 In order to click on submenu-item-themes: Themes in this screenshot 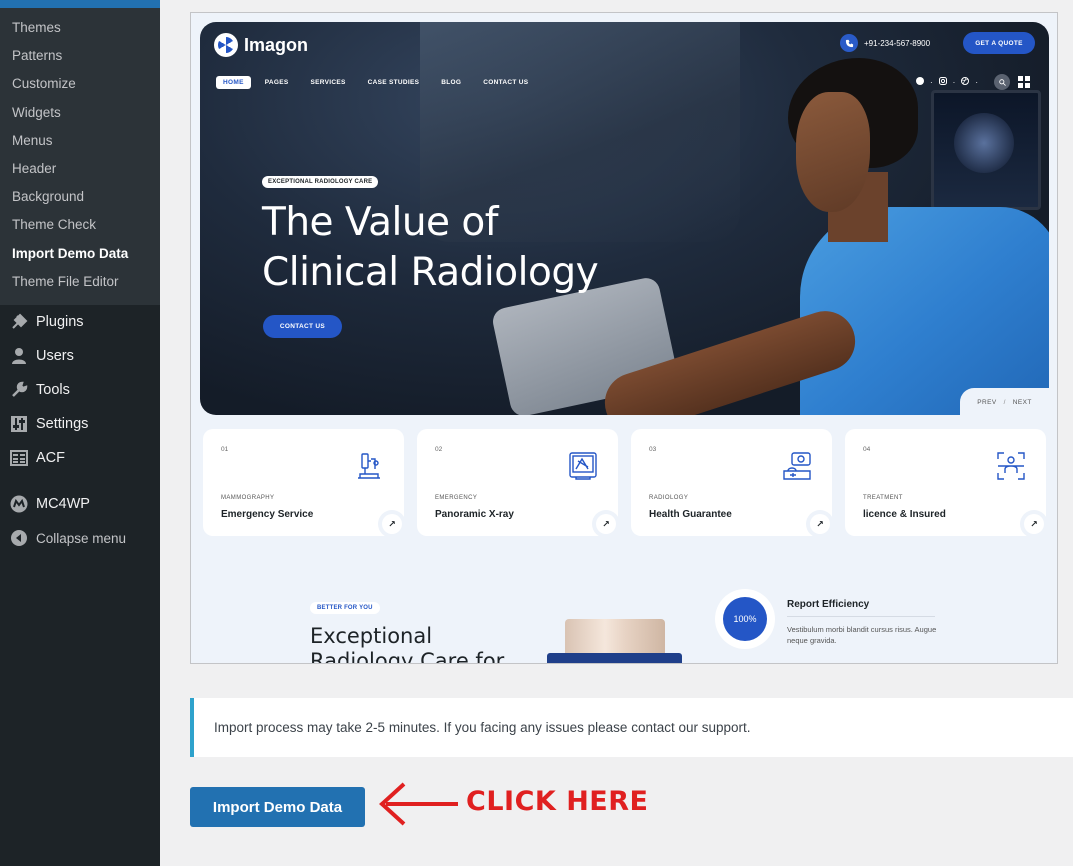, I will do `click(80, 28)`.